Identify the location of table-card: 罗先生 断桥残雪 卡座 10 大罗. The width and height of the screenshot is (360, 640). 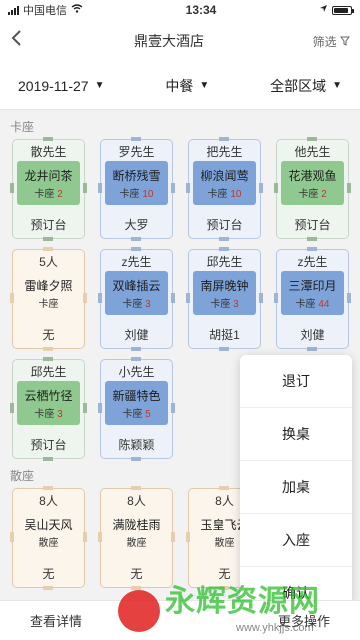
(136, 189).